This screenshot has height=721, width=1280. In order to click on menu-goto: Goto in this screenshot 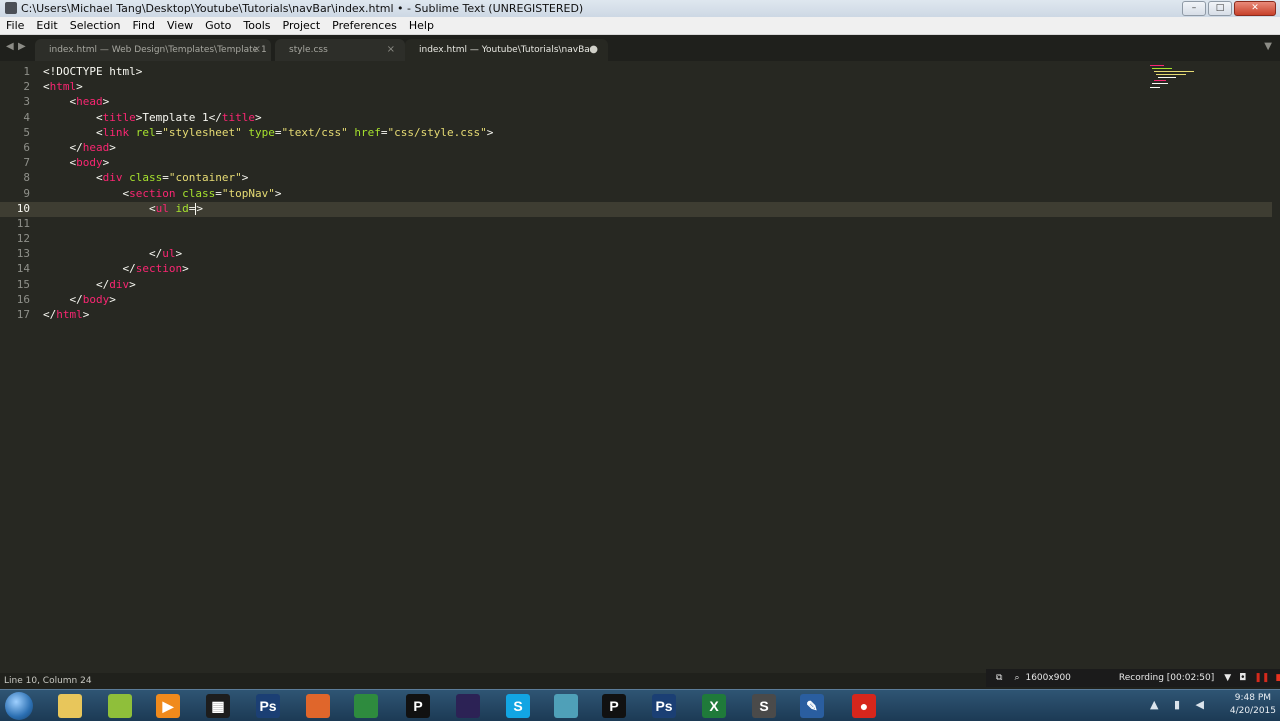, I will do `click(218, 25)`.